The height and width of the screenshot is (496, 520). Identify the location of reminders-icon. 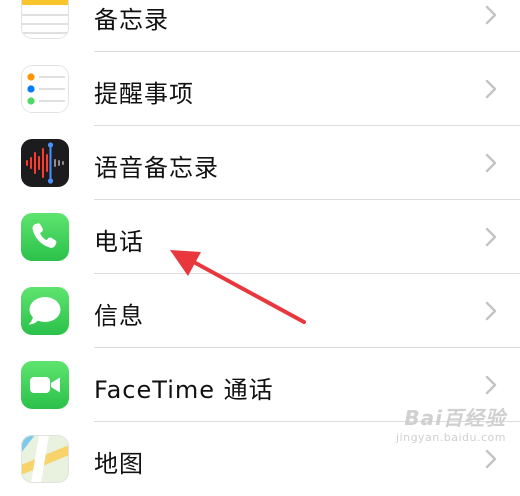
(45, 89).